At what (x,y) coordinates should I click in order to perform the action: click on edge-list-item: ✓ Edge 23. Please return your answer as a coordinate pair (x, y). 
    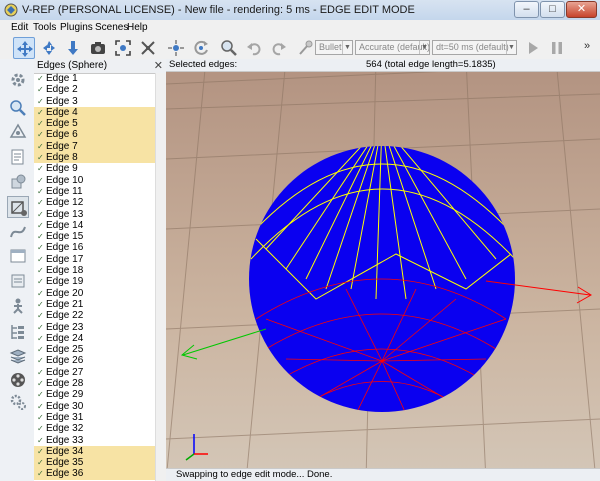
    Looking at the image, I should click on (94, 327).